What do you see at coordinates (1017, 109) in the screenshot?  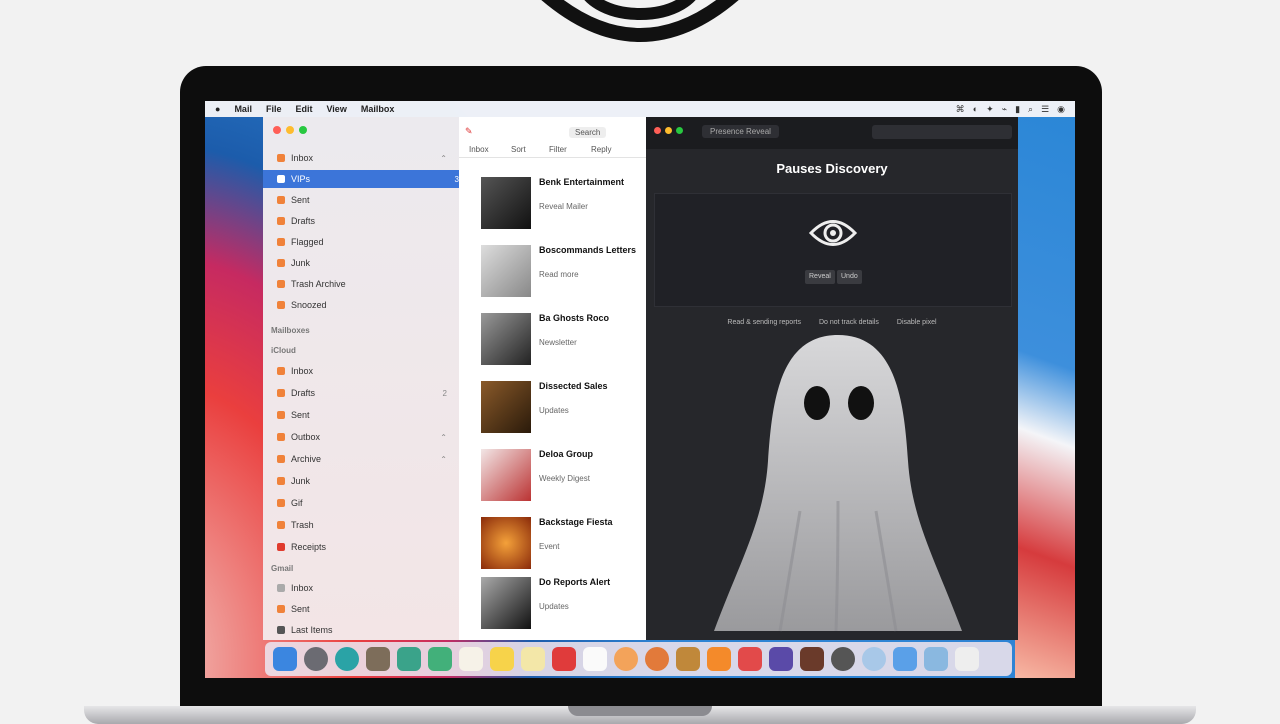 I see `battery-icon: ▮` at bounding box center [1017, 109].